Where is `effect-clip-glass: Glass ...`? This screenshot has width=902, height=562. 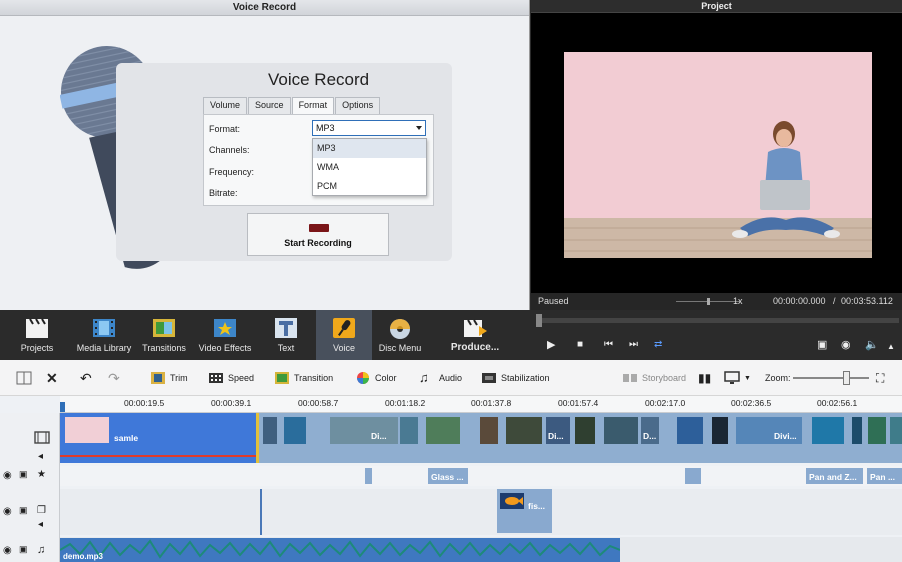 effect-clip-glass: Glass ... is located at coordinates (448, 476).